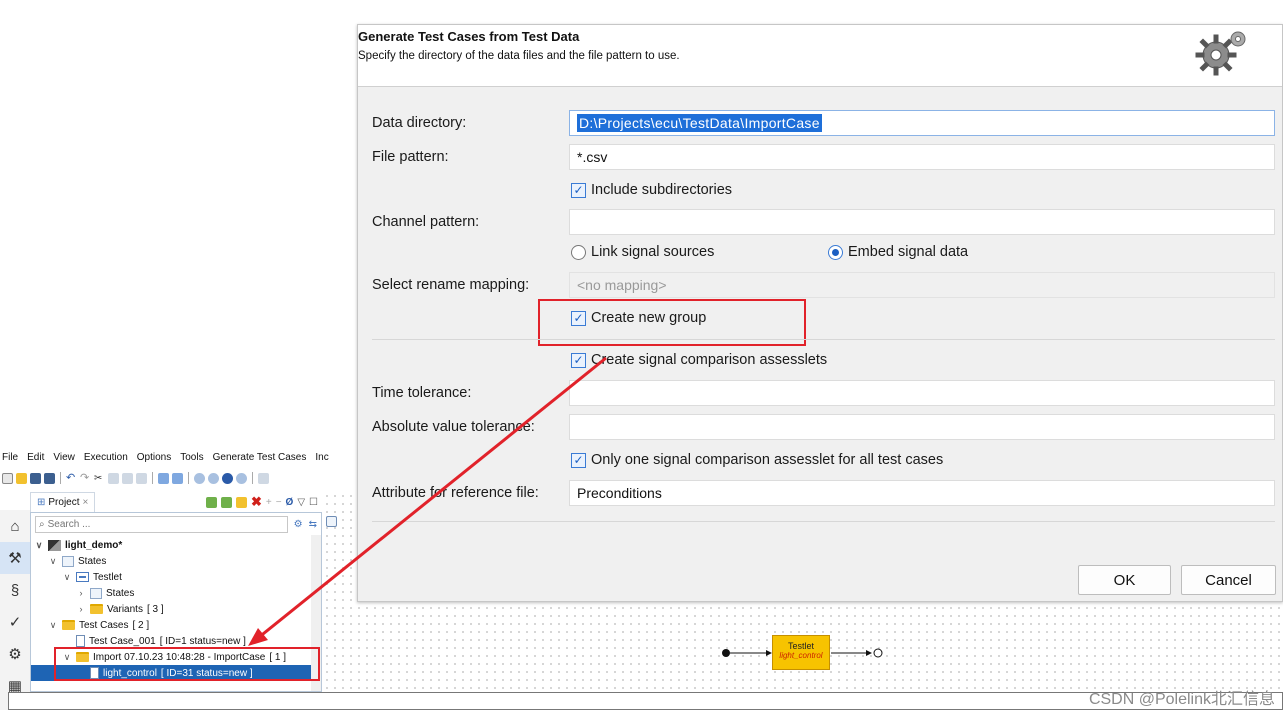 The width and height of the screenshot is (1283, 713). Describe the element at coordinates (1124, 580) in the screenshot. I see `ok-button: OK` at that location.